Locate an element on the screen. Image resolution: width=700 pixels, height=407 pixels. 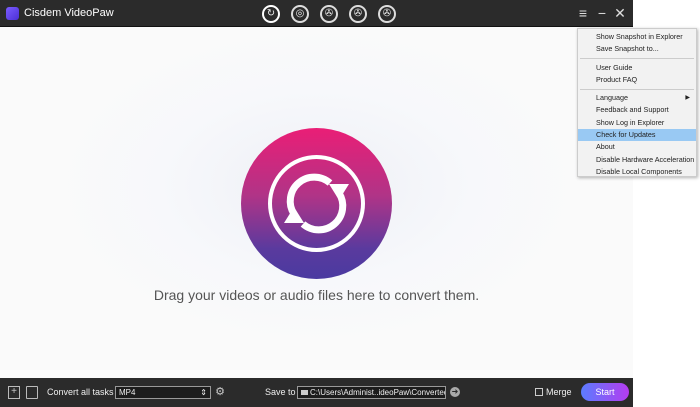
download-mode-button: ✇ is located at coordinates (329, 14).